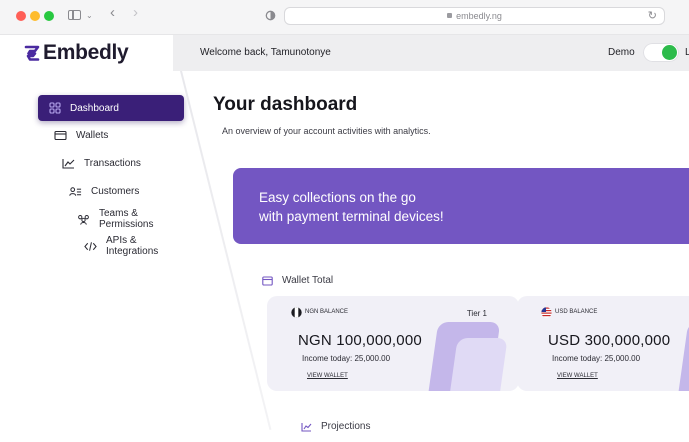 The image size is (689, 442). What do you see at coordinates (21, 16) in the screenshot?
I see `close-window-button` at bounding box center [21, 16].